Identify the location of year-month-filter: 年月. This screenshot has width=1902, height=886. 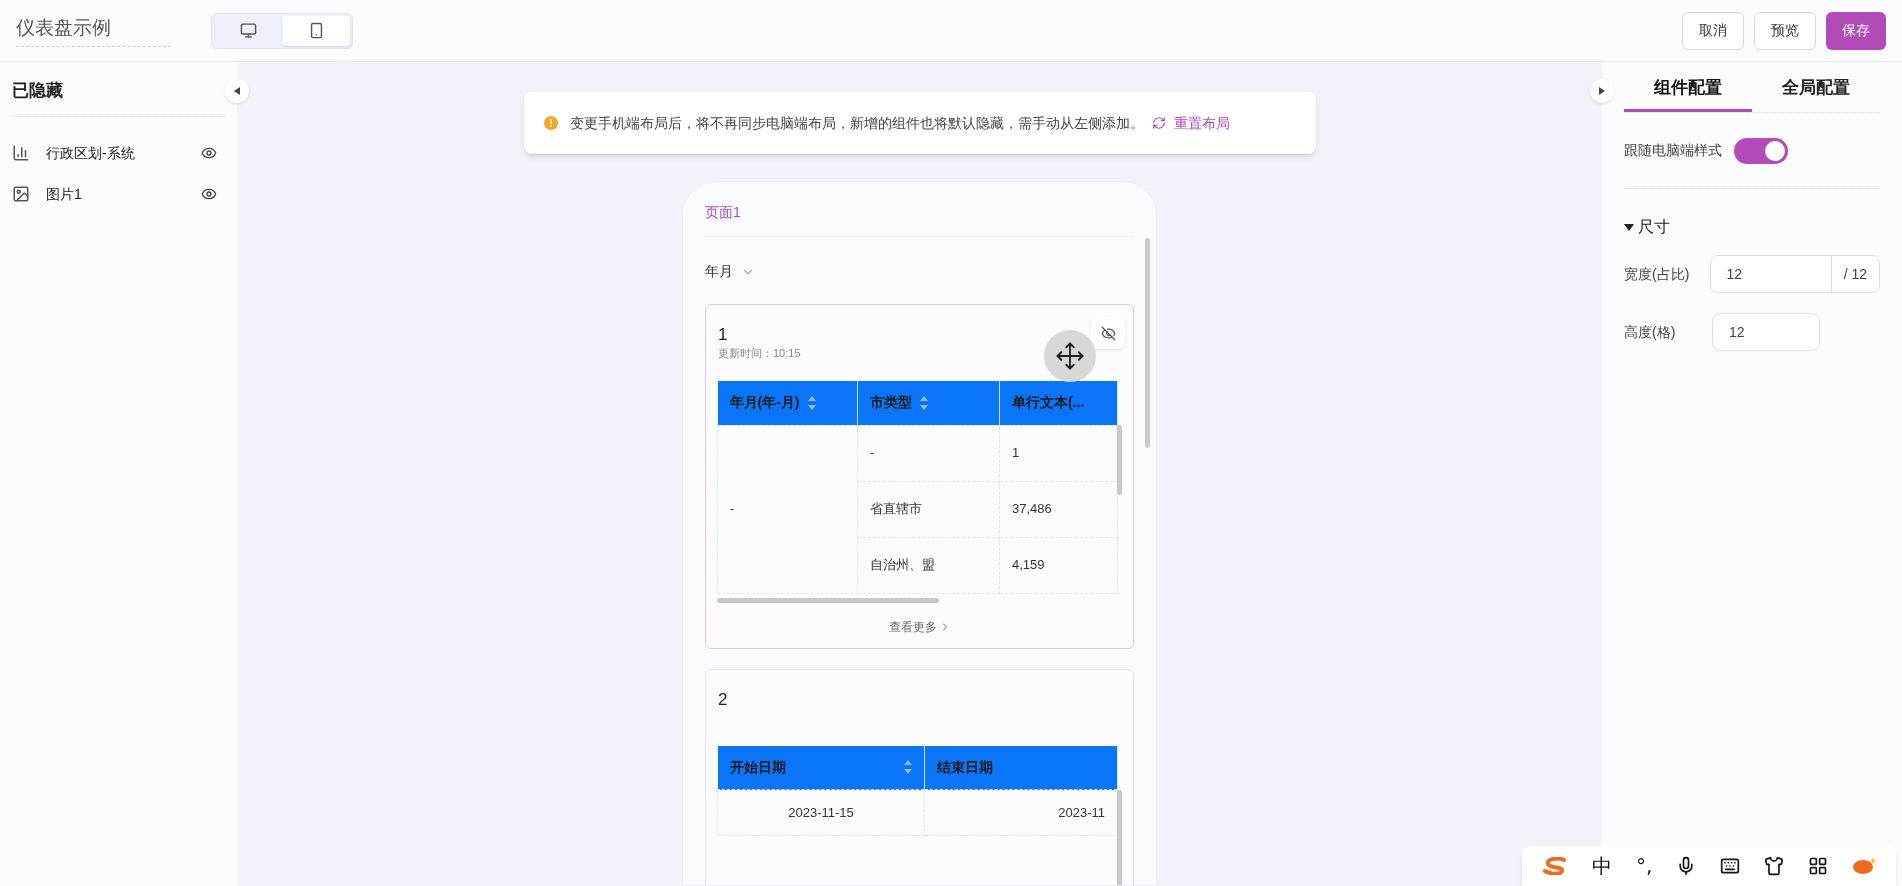
(730, 271).